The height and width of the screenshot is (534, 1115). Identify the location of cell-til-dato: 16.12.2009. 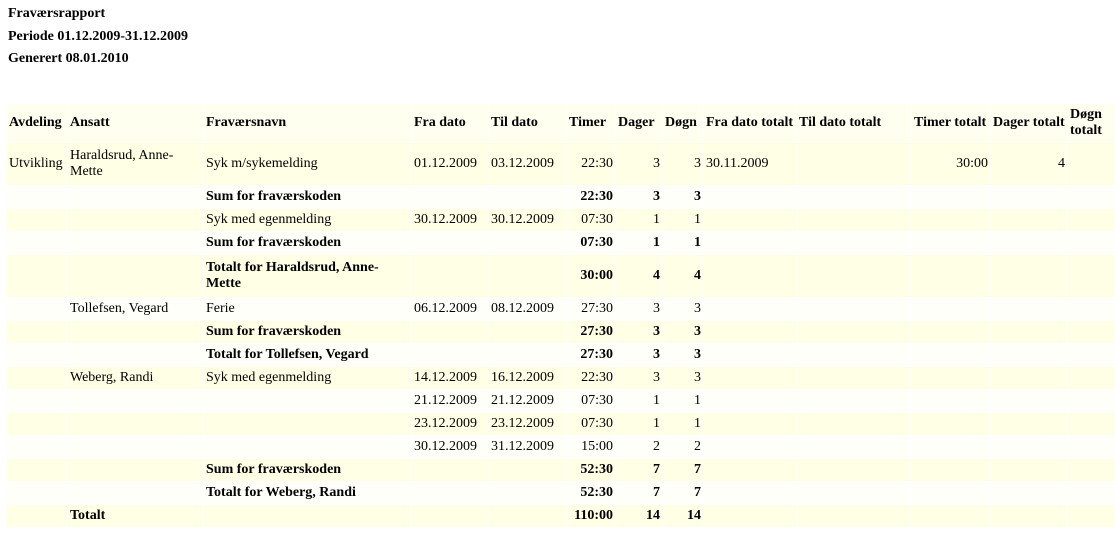
(527, 378).